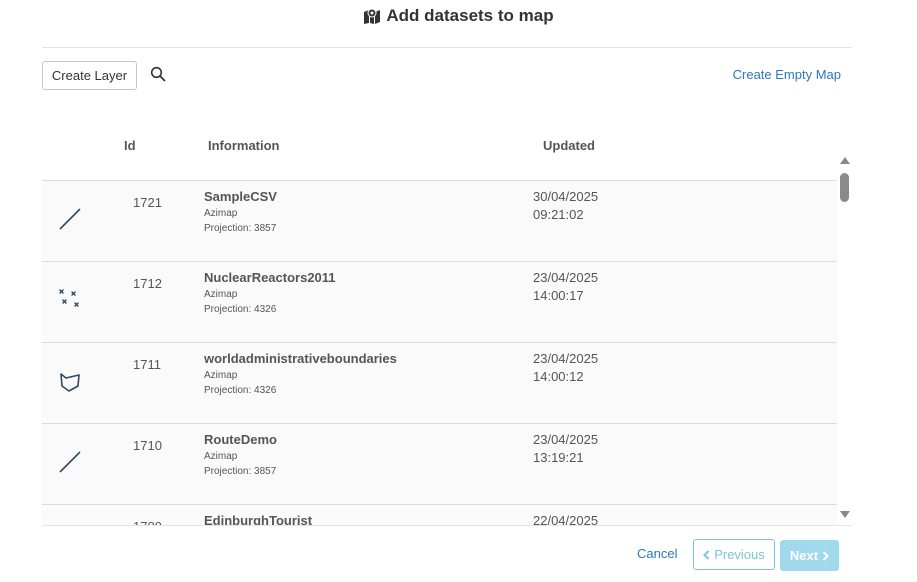 The image size is (917, 582). What do you see at coordinates (787, 74) in the screenshot?
I see `create-empty-map-link: Create Empty Map` at bounding box center [787, 74].